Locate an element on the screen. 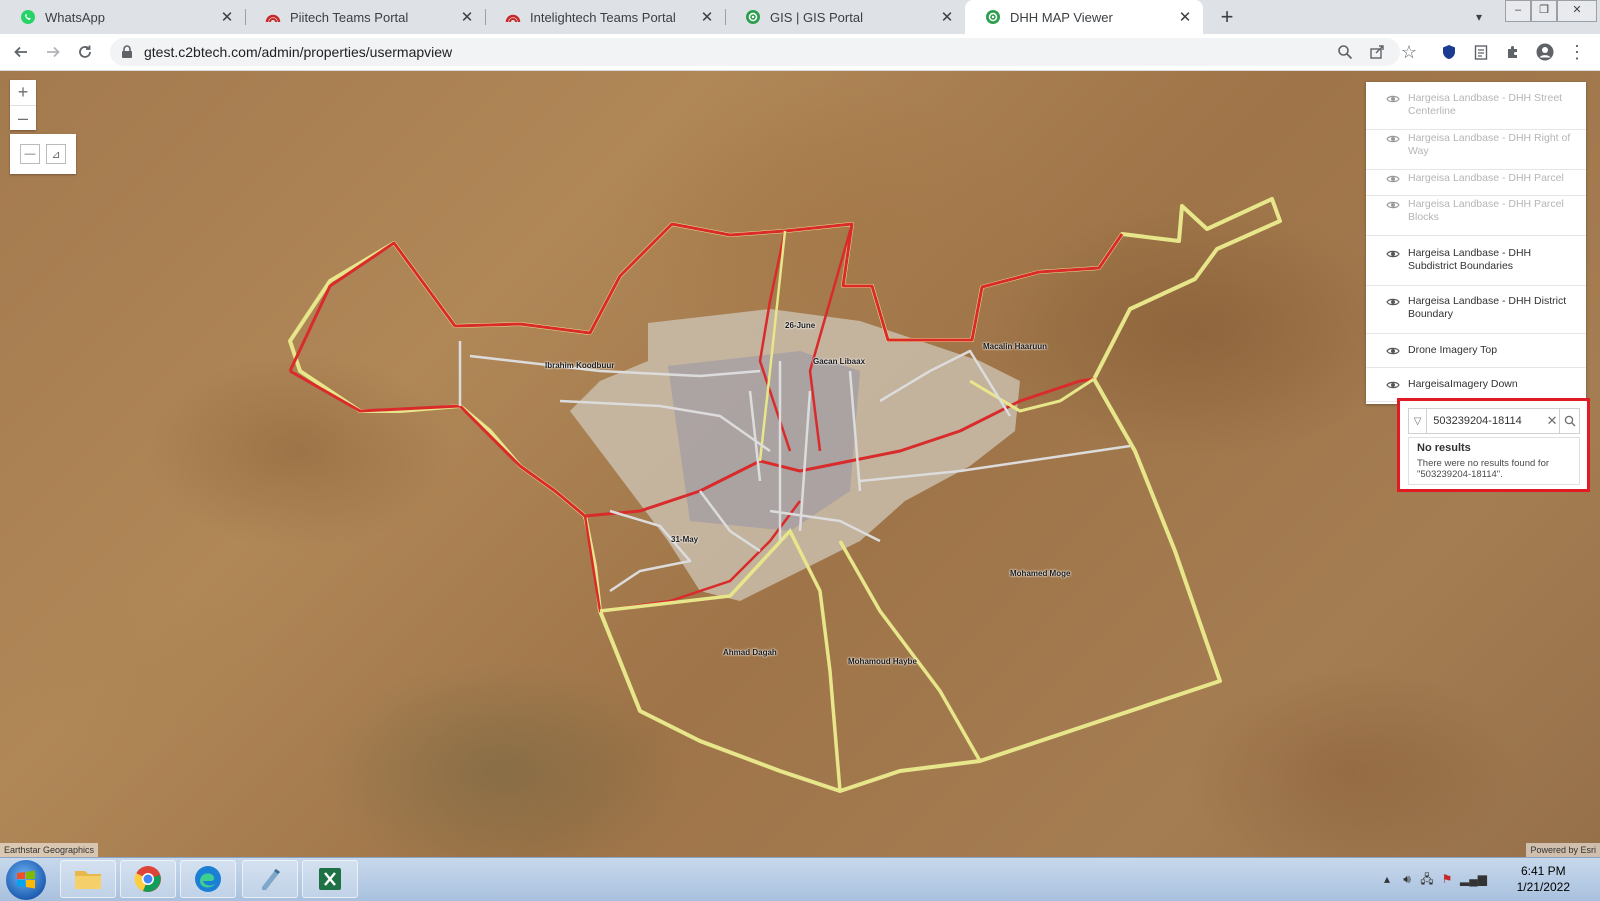 Image resolution: width=1600 pixels, height=901 pixels. tab-piitech-teams-portal: Piitech Teams Portal ✕ is located at coordinates (365, 17).